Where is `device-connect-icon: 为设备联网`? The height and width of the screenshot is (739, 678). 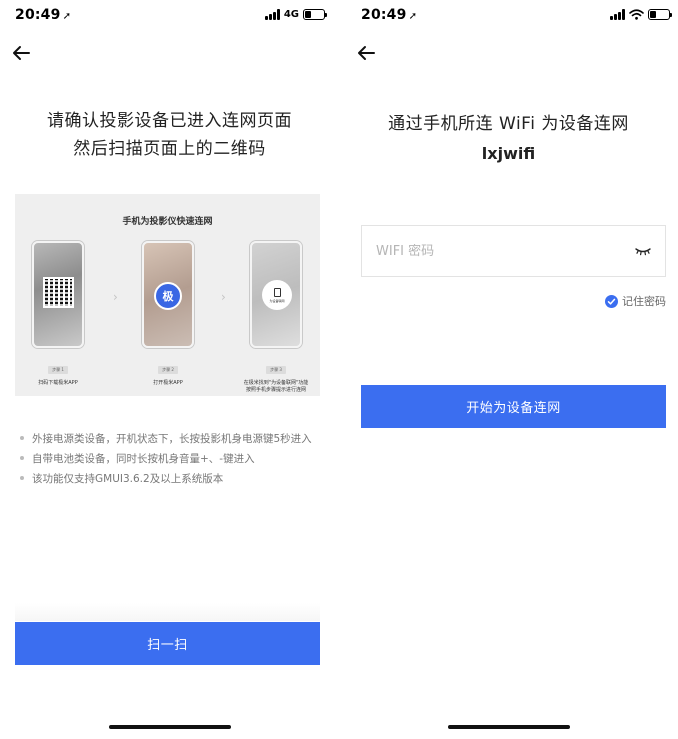 device-connect-icon: 为设备联网 is located at coordinates (277, 295).